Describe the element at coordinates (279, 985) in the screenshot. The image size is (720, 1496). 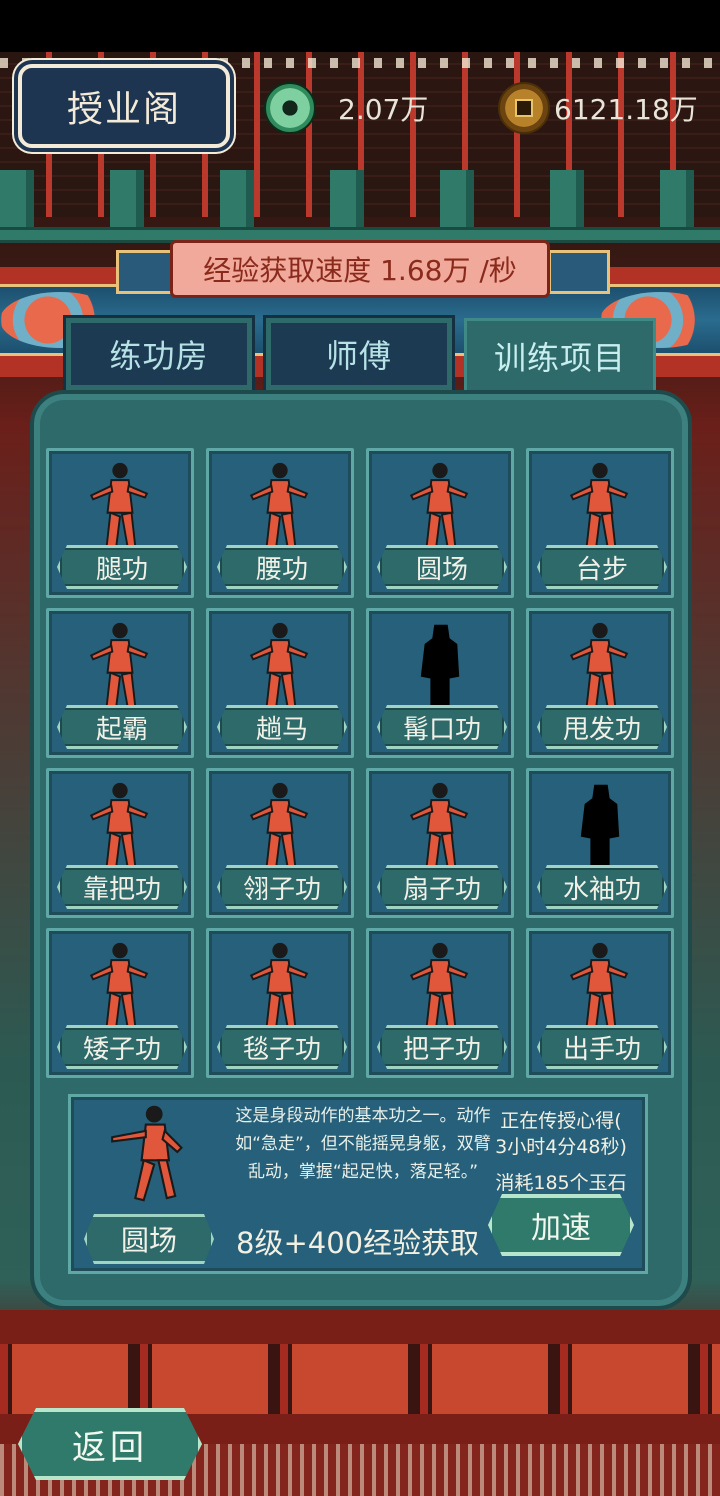
I see `tumbling-figure-icon` at that location.